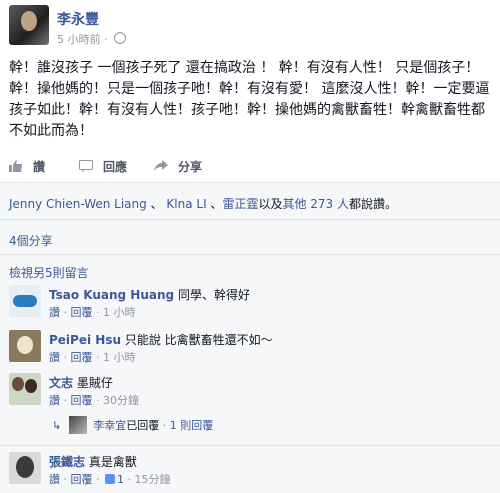 The height and width of the screenshot is (493, 500). What do you see at coordinates (94, 383) in the screenshot?
I see `comment-text: 墨賊仔` at bounding box center [94, 383].